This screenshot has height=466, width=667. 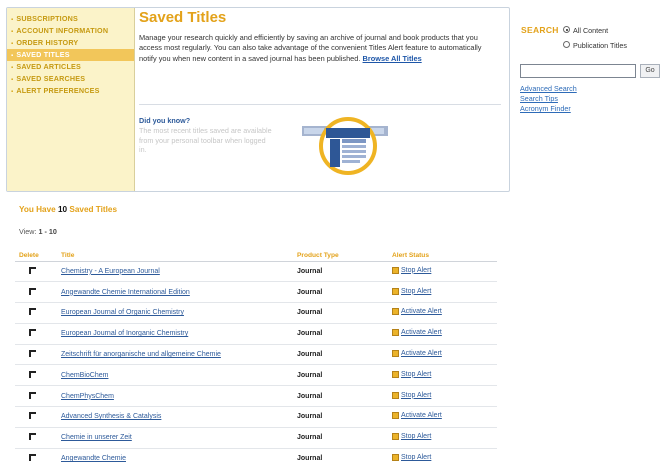 What do you see at coordinates (548, 88) in the screenshot?
I see `advanced-search-link: Advanced Search` at bounding box center [548, 88].